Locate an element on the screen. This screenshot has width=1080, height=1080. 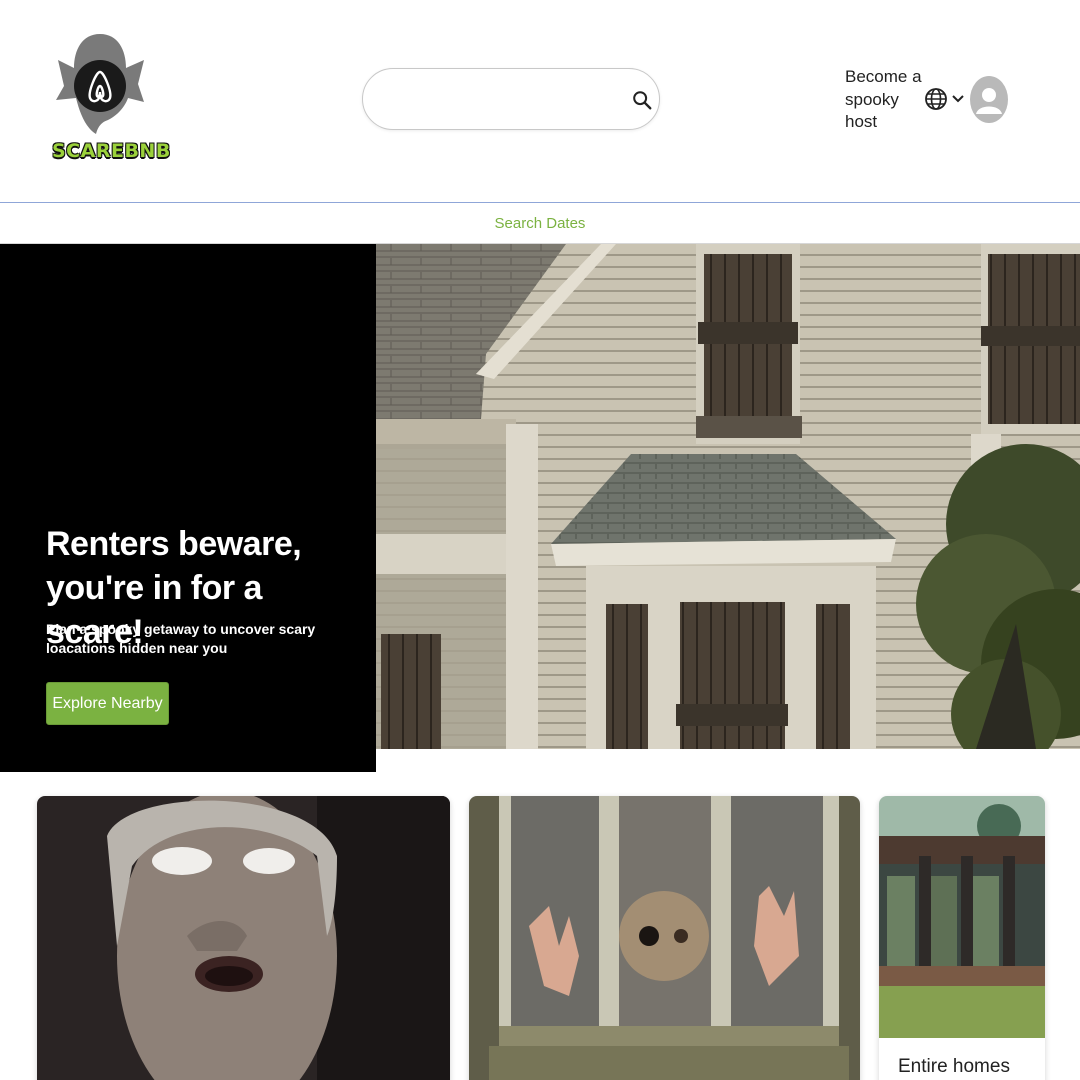
search-bar is located at coordinates (511, 99).